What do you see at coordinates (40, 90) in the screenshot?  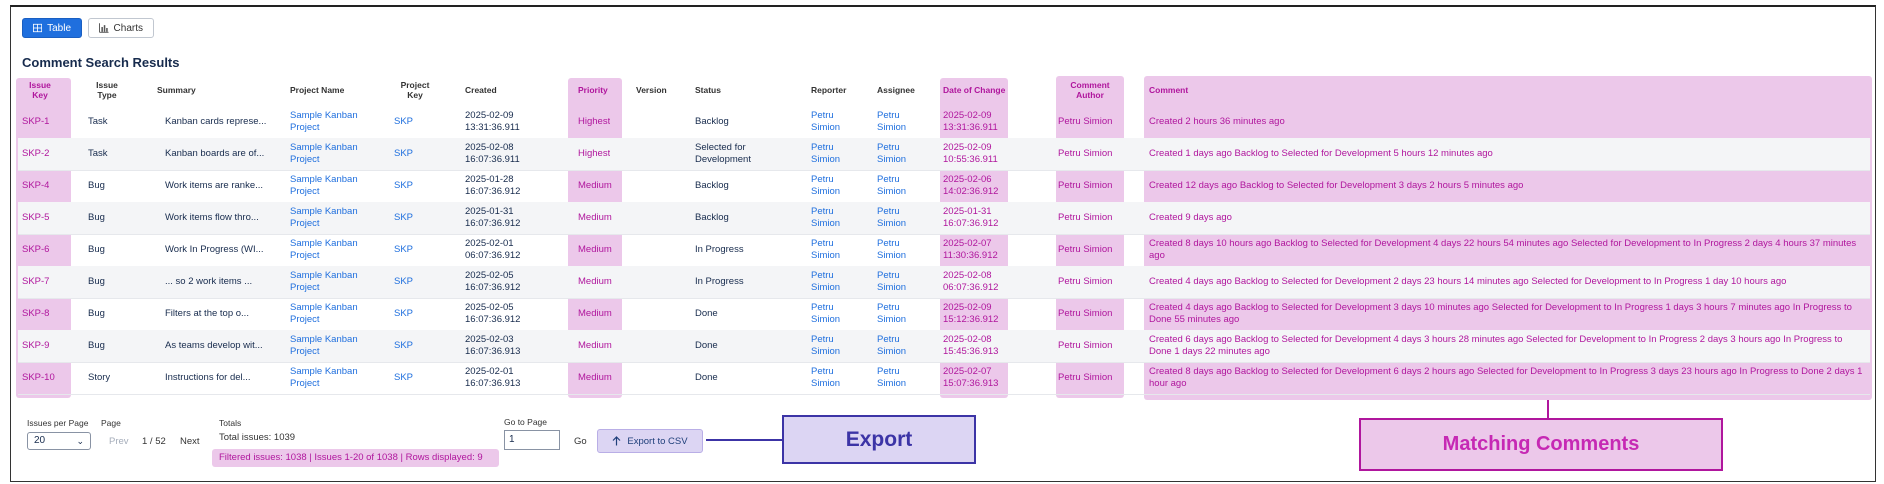 I see `col-header-issue-key: Issue Key` at bounding box center [40, 90].